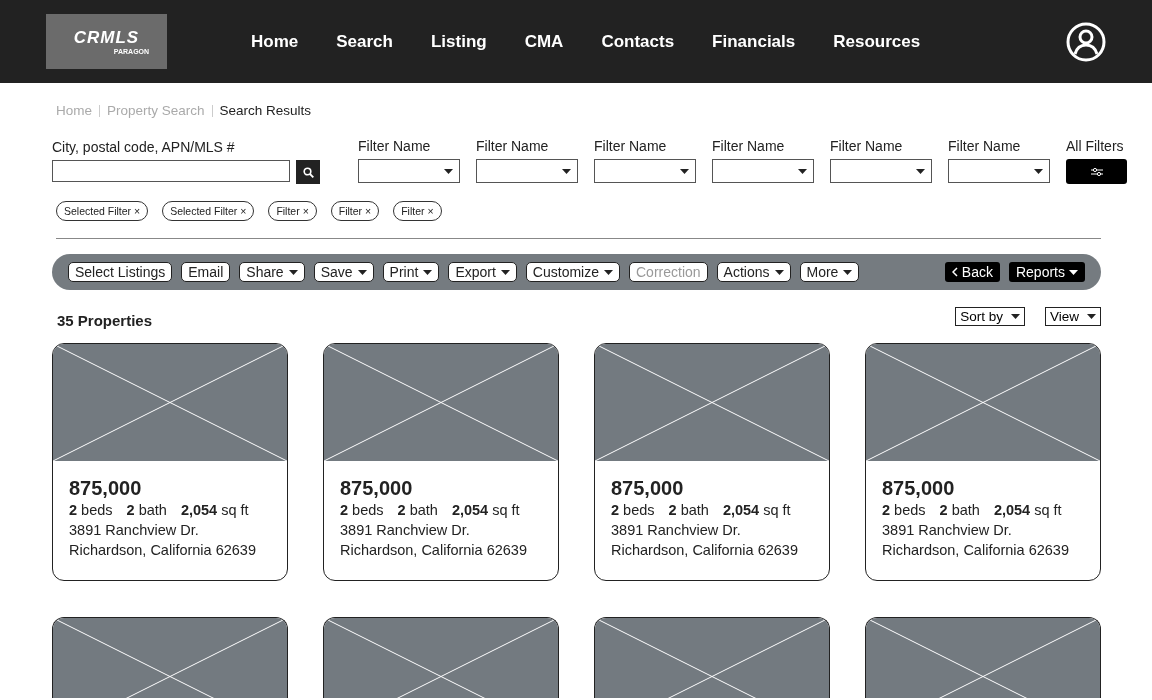  What do you see at coordinates (458, 41) in the screenshot?
I see `nav-link: Listing` at bounding box center [458, 41].